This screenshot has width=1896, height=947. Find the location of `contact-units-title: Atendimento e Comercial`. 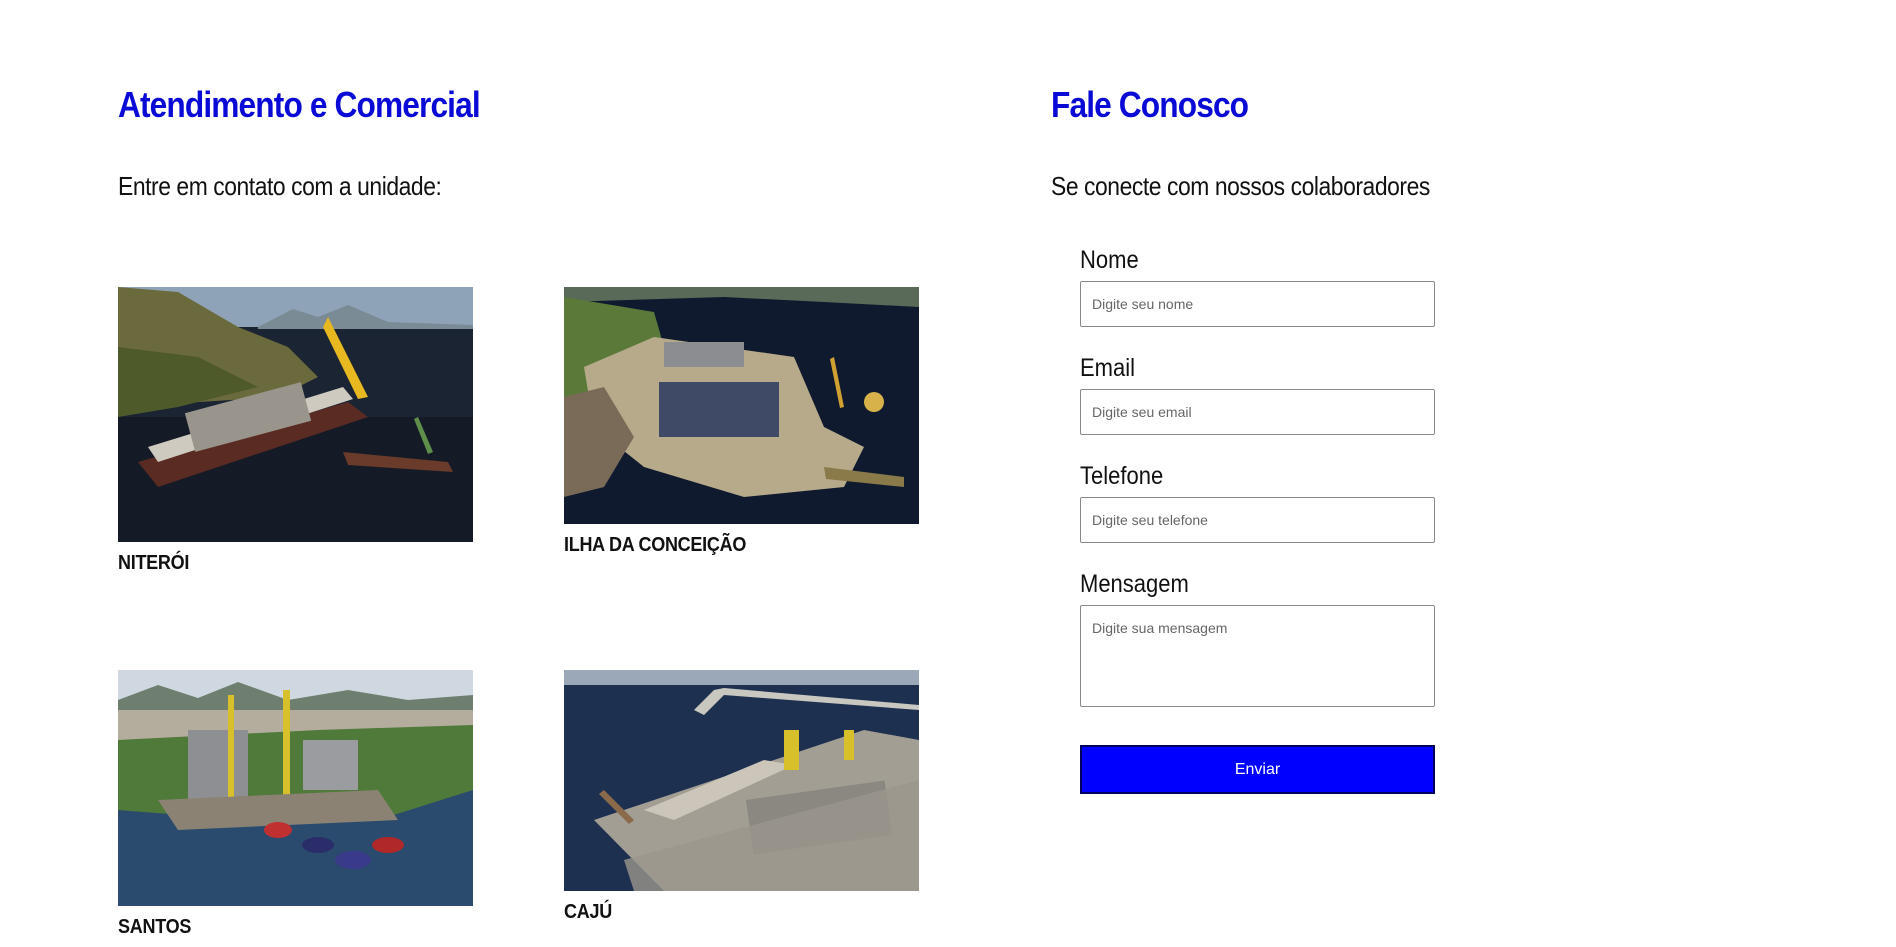

contact-units-title: Atendimento e Comercial is located at coordinates (299, 104).